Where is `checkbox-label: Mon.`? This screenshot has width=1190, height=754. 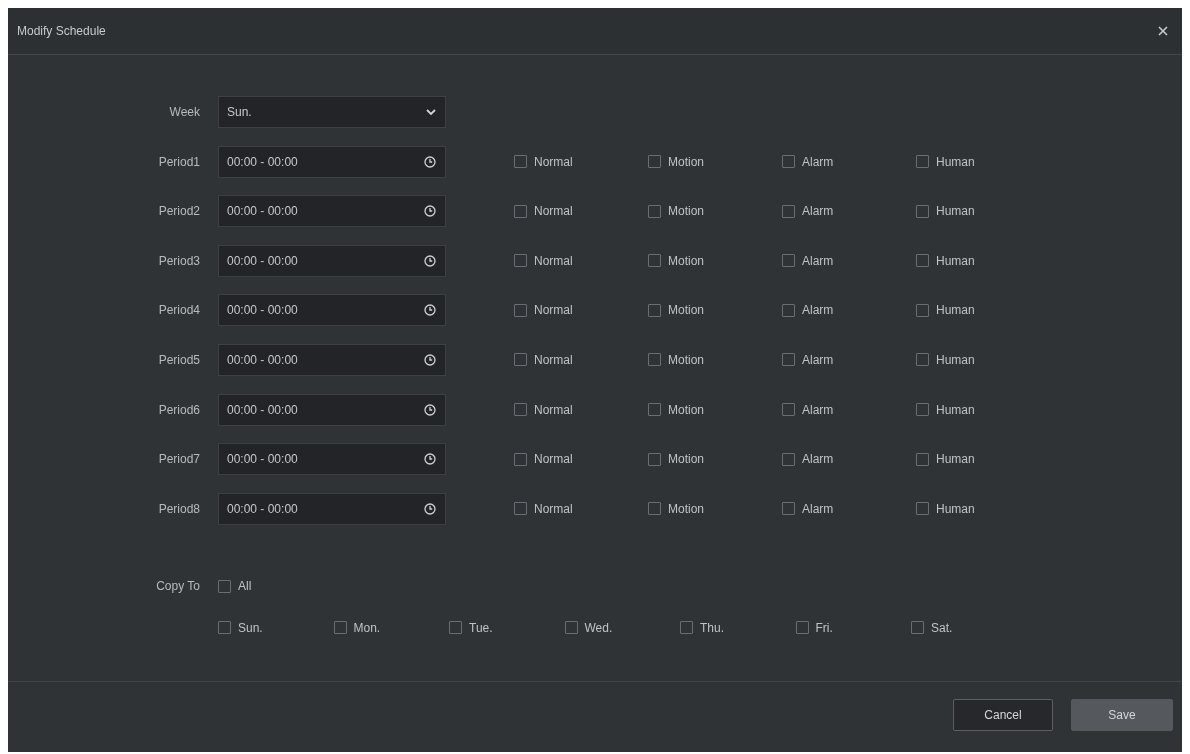
checkbox-label: Mon. is located at coordinates (367, 627).